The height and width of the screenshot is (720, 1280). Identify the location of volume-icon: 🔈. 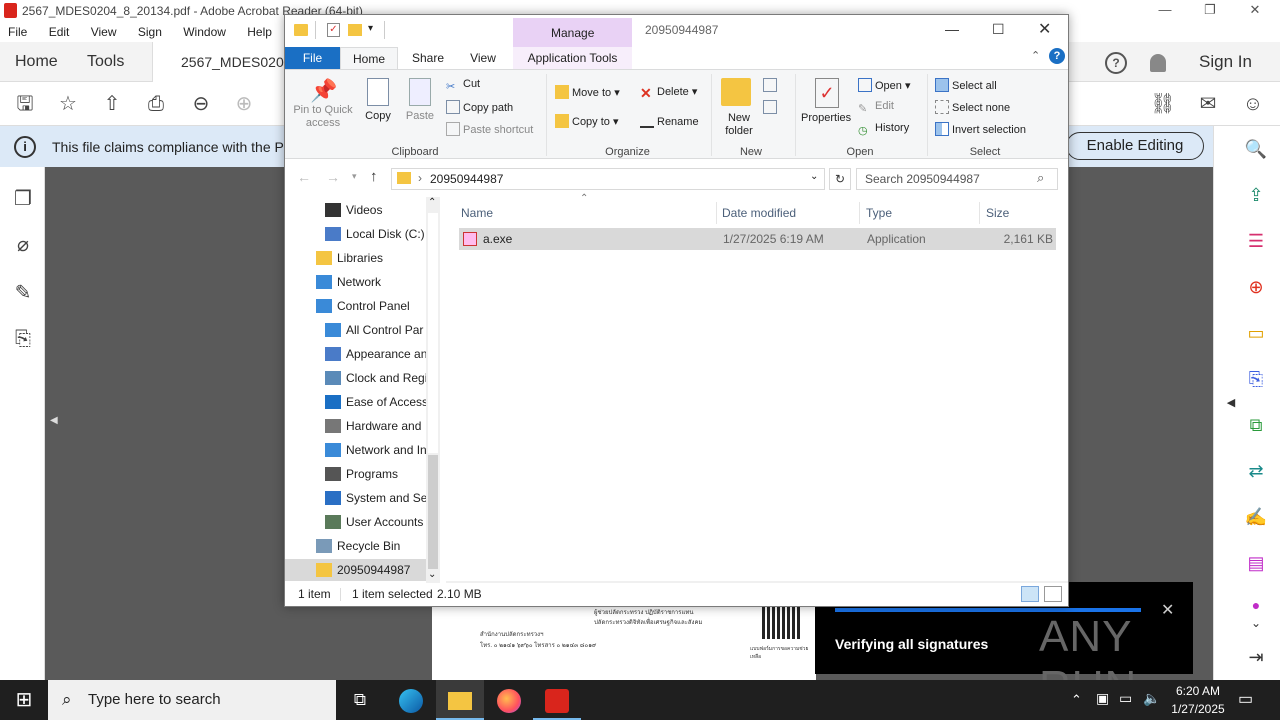
(1151, 698).